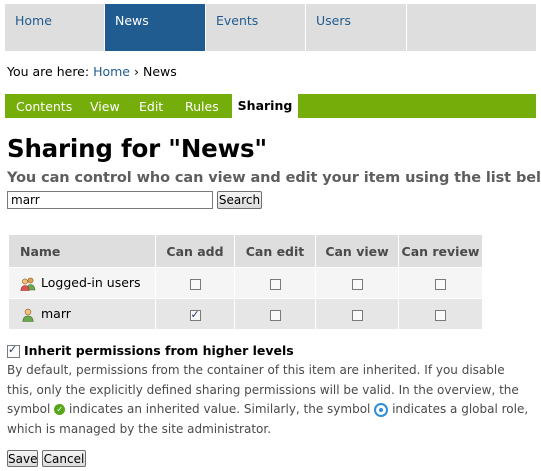 The image size is (541, 471). I want to click on row-name-label: Logged-in users, so click(91, 283).